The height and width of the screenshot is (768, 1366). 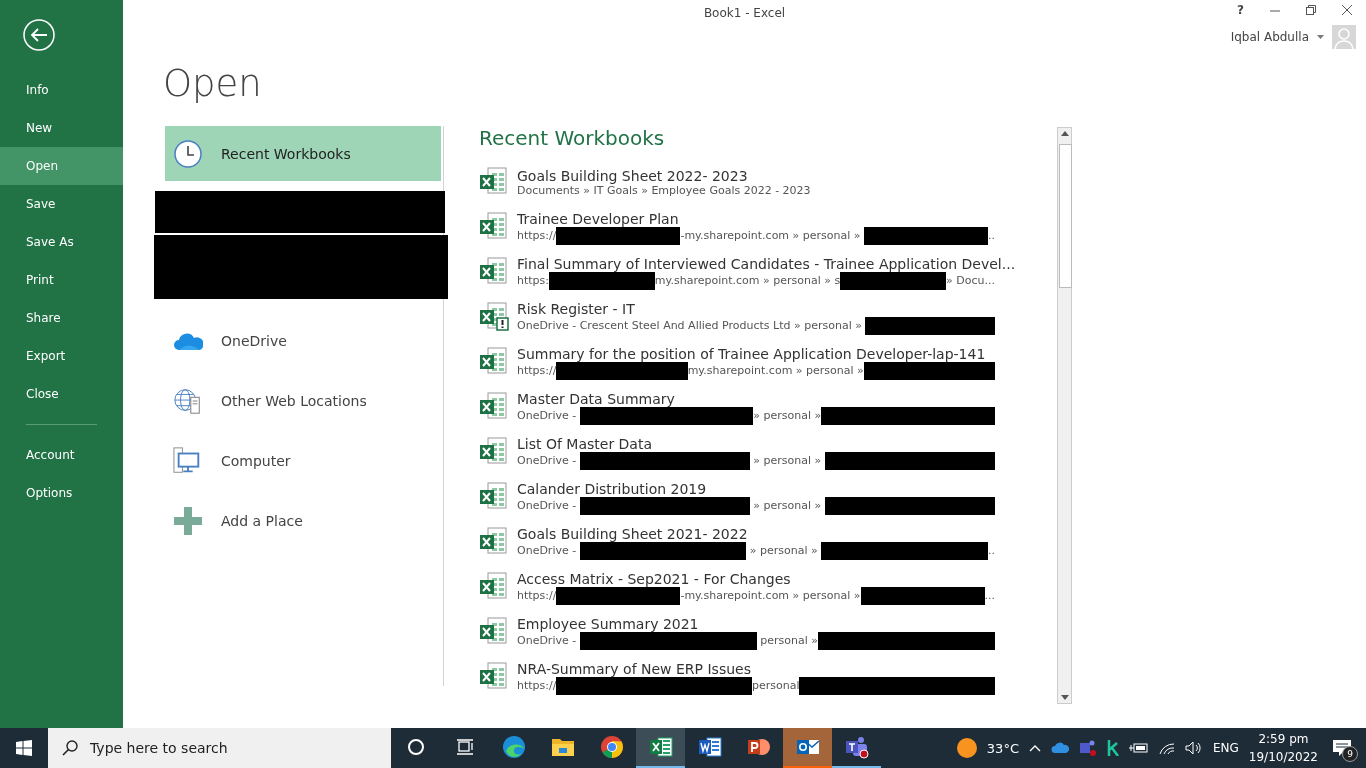 What do you see at coordinates (756, 308) in the screenshot?
I see `file-name: Risk Register - IT` at bounding box center [756, 308].